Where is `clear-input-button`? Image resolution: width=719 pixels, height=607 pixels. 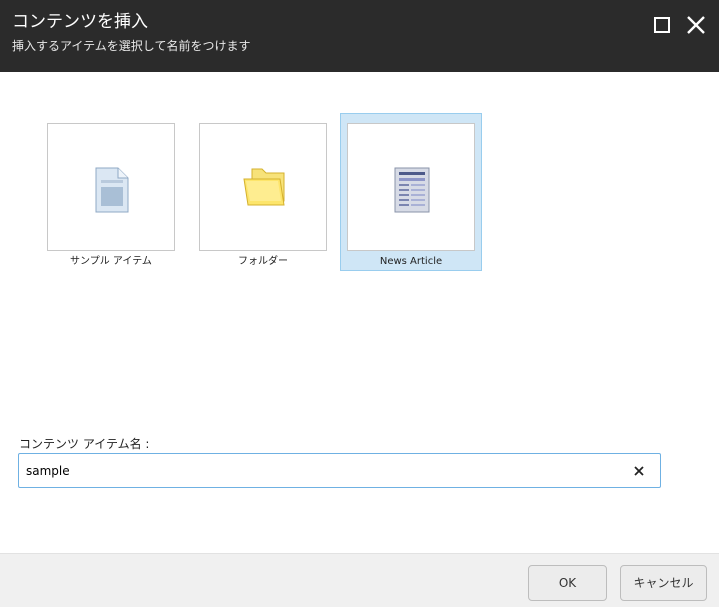
clear-input-button is located at coordinates (639, 471).